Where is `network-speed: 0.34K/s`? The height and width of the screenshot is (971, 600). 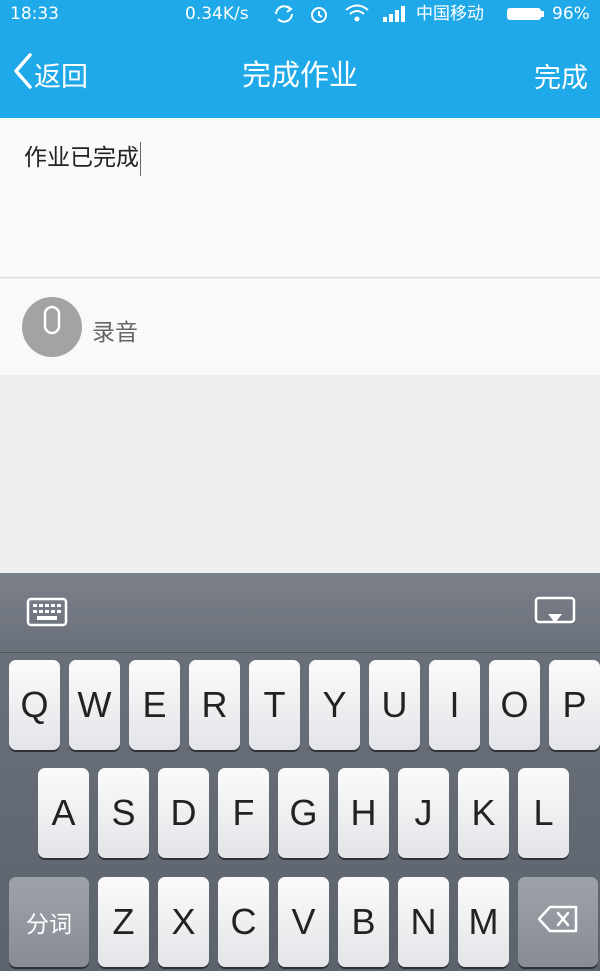 network-speed: 0.34K/s is located at coordinates (217, 14).